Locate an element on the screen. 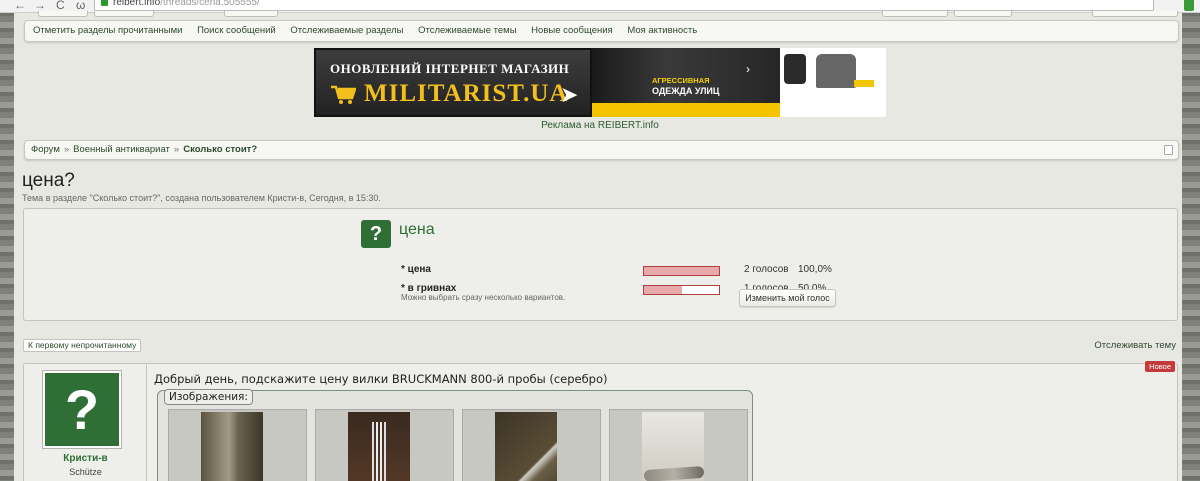 The width and height of the screenshot is (1200, 481). attachments-label: Изображения: is located at coordinates (208, 397).